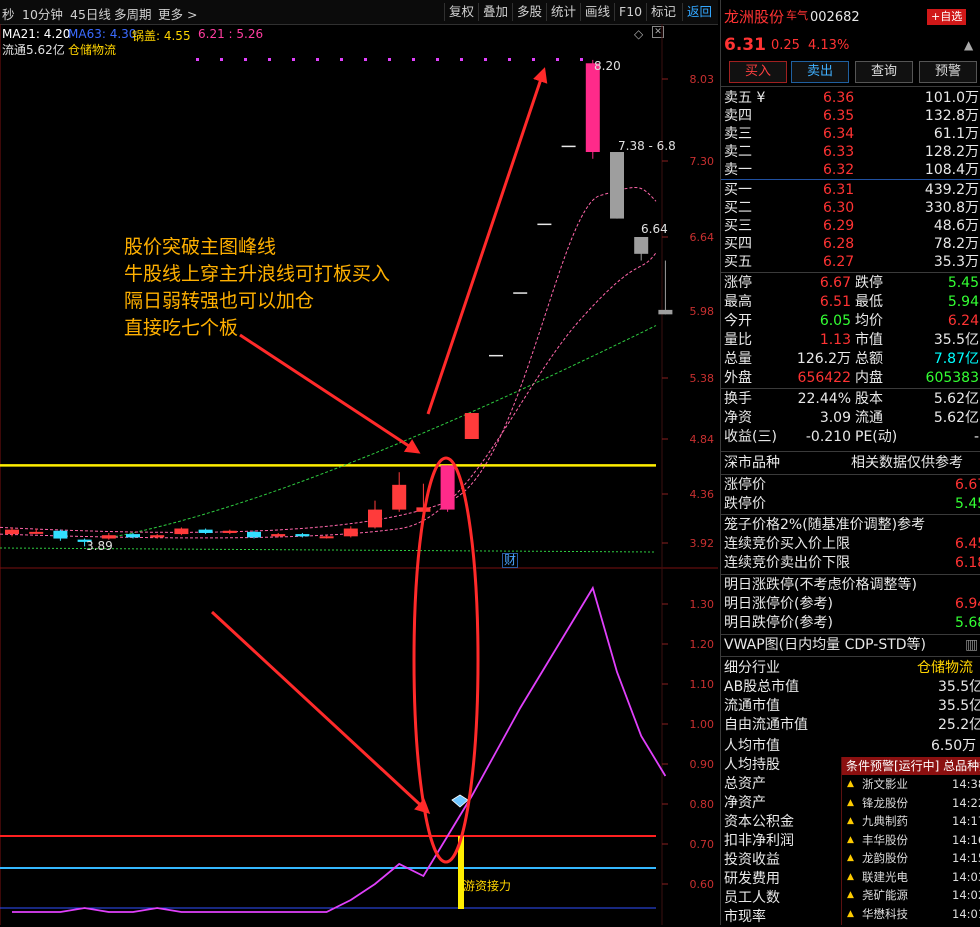 The height and width of the screenshot is (927, 980). Describe the element at coordinates (911, 803) in the screenshot. I see `alert-row: ▲ 锋龙股份 14:22` at that location.